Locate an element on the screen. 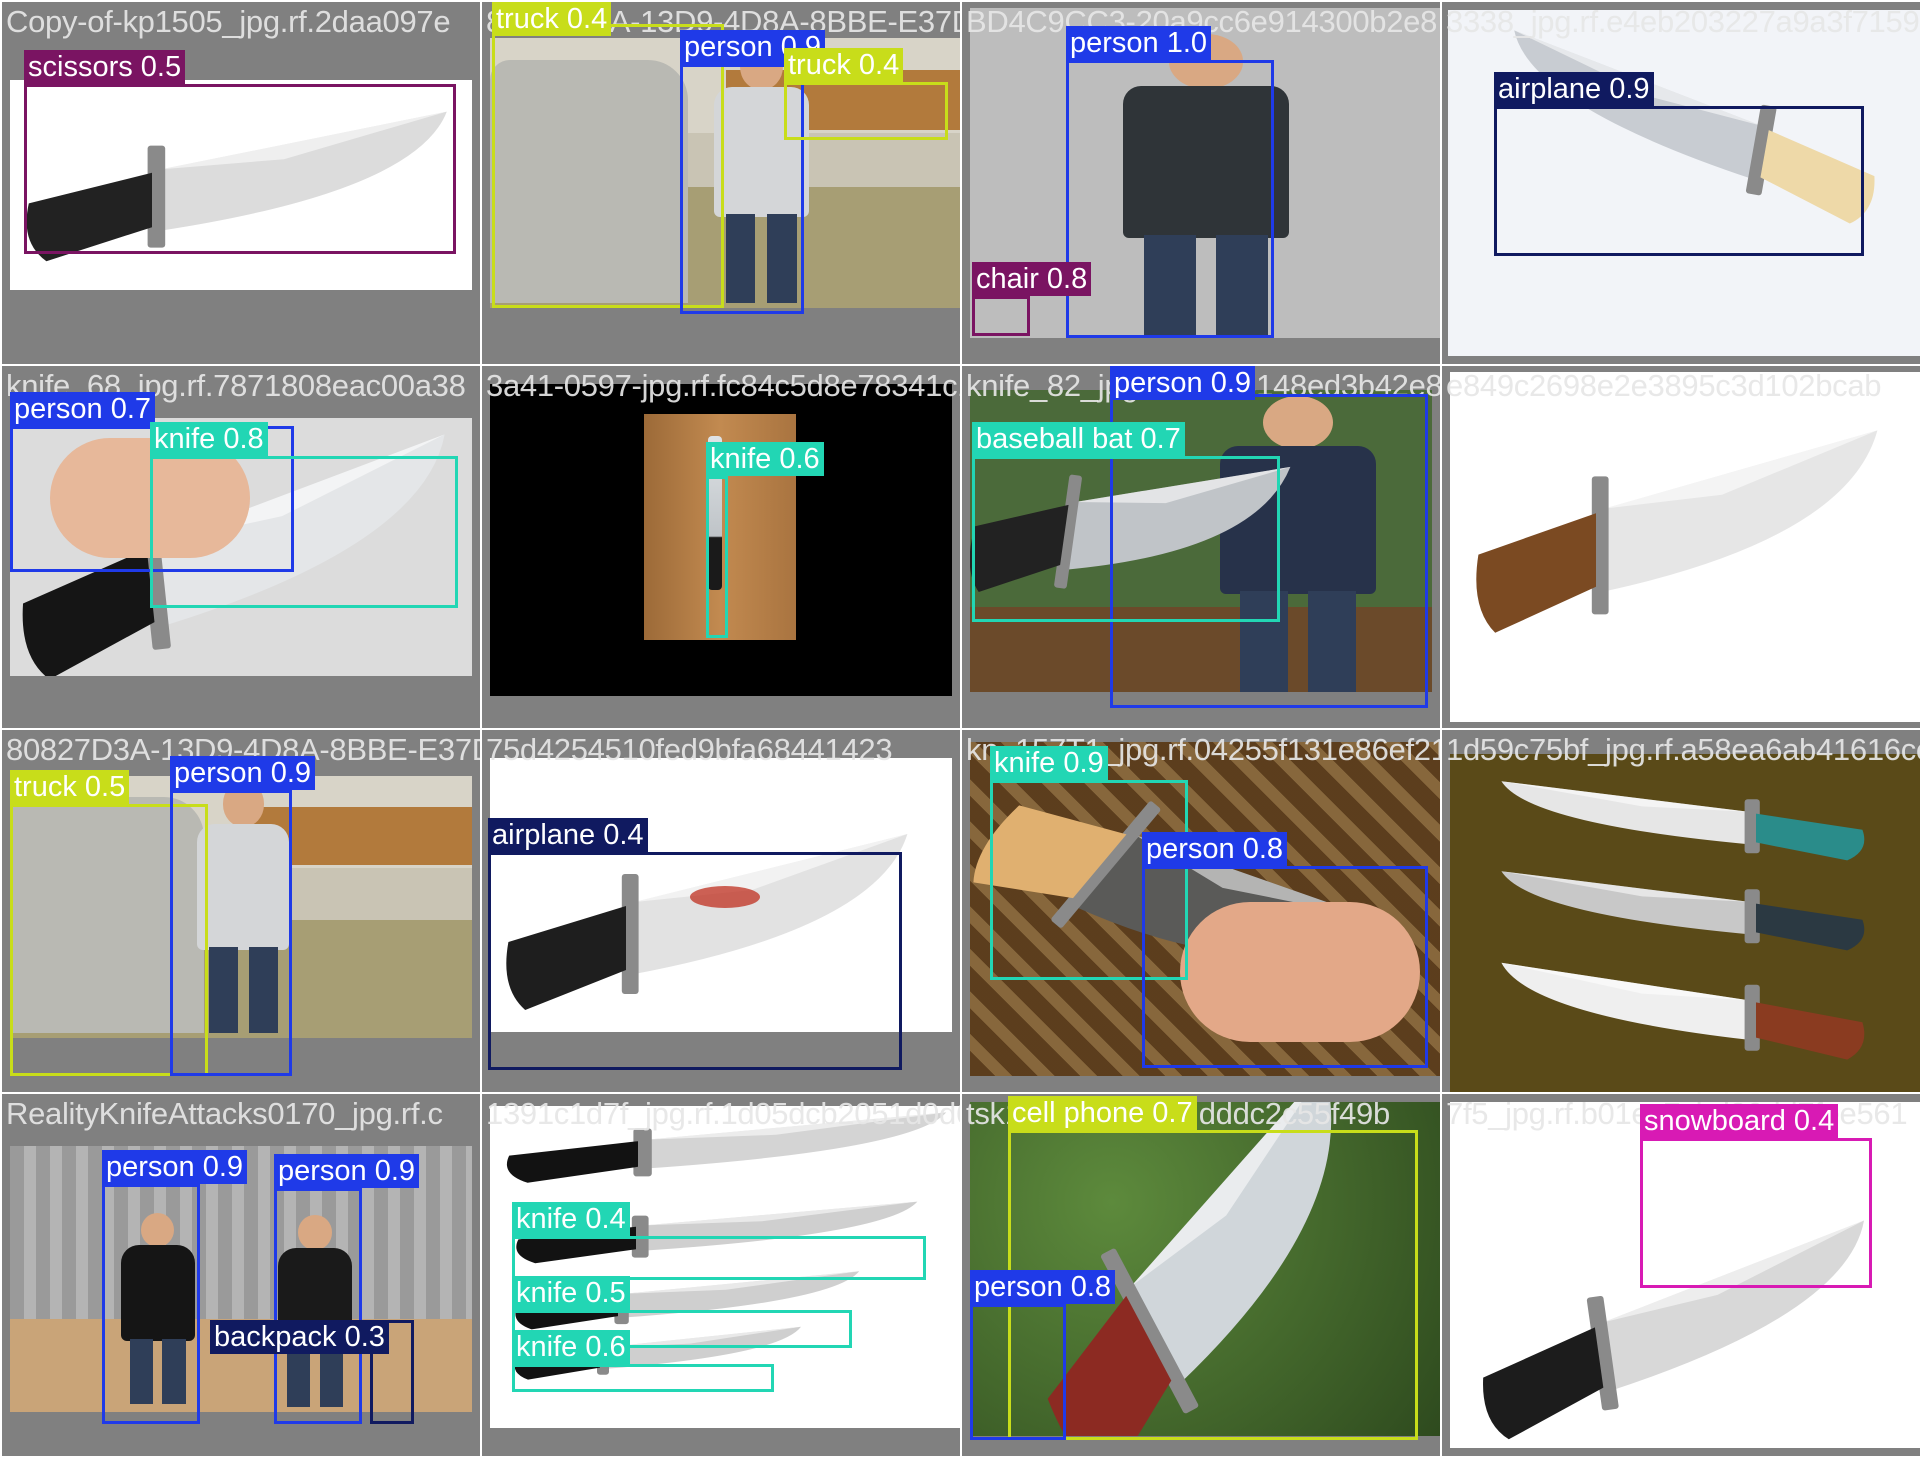  detection-label: cell phone 0.7 is located at coordinates (1102, 1113).